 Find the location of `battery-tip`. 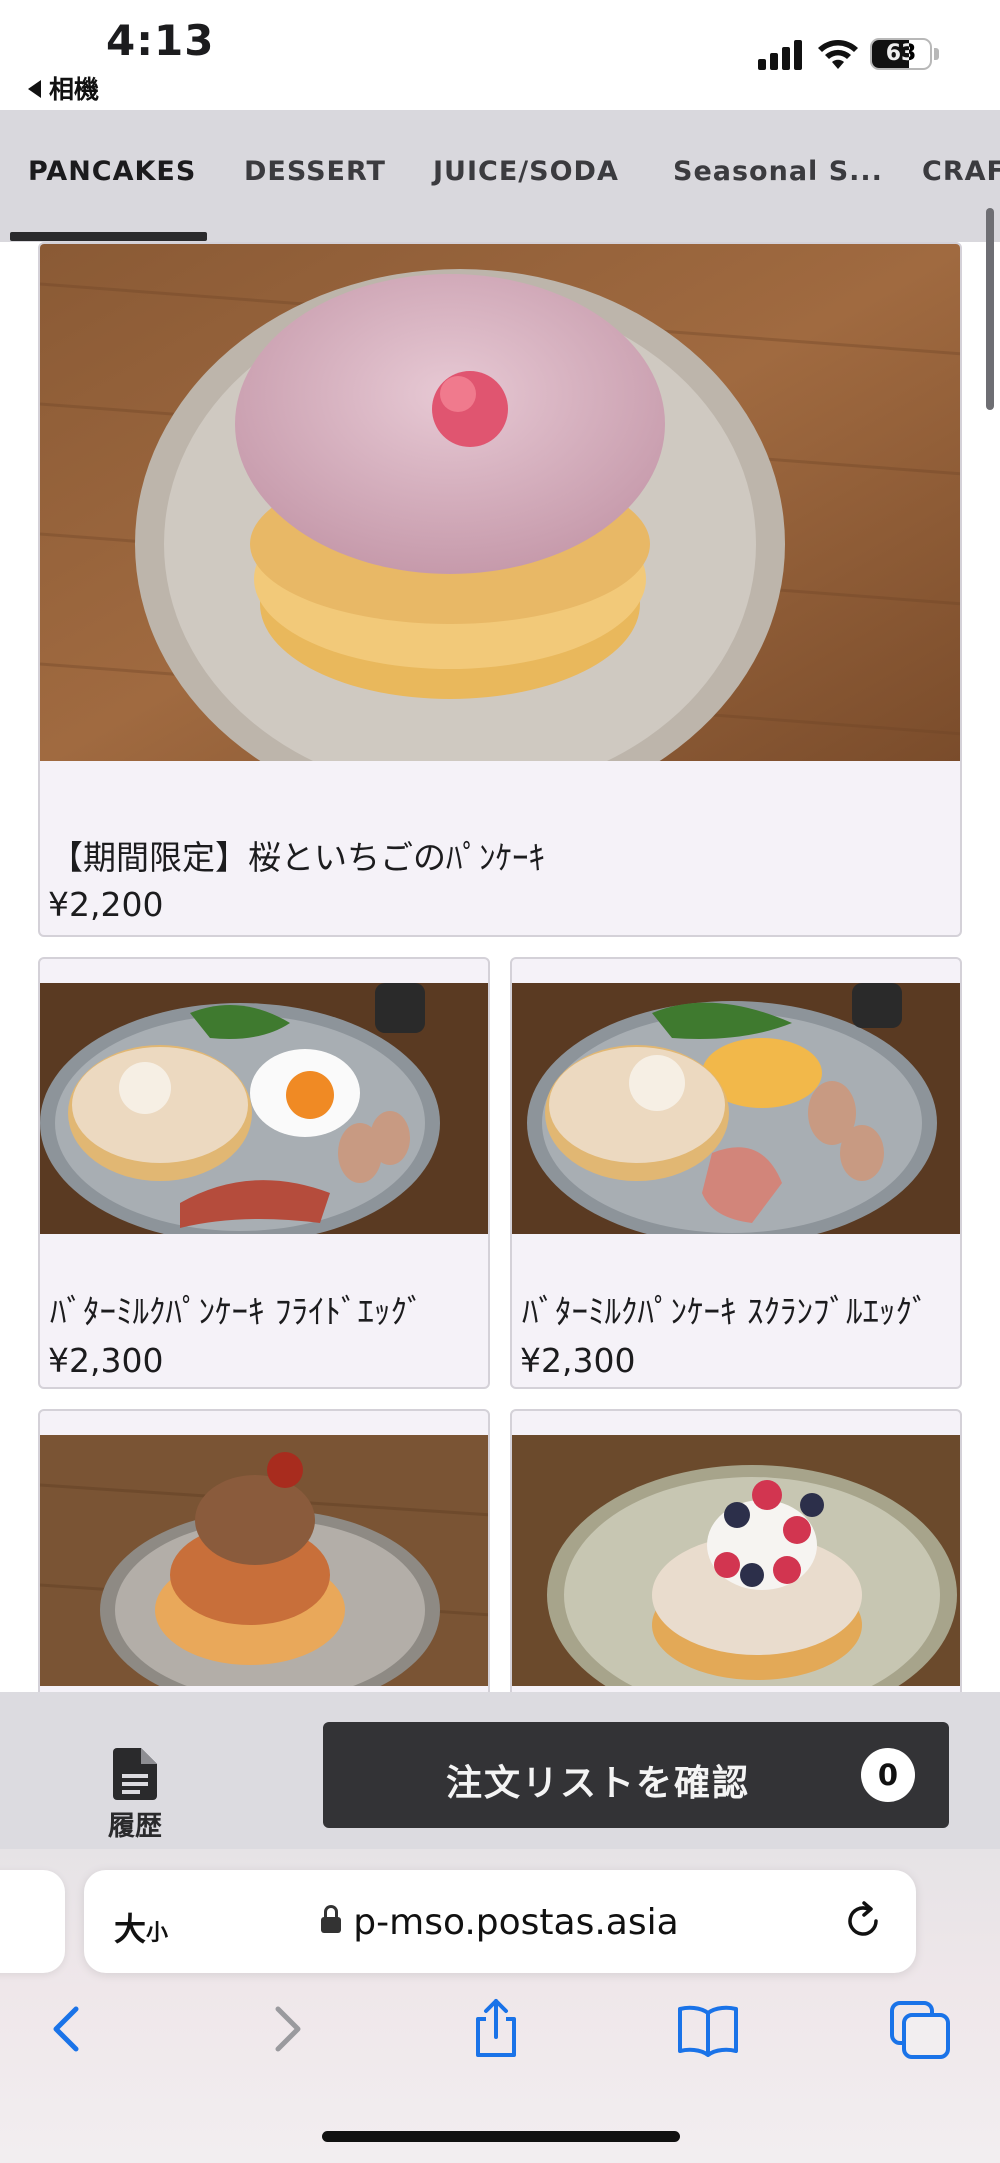

battery-tip is located at coordinates (936, 54).